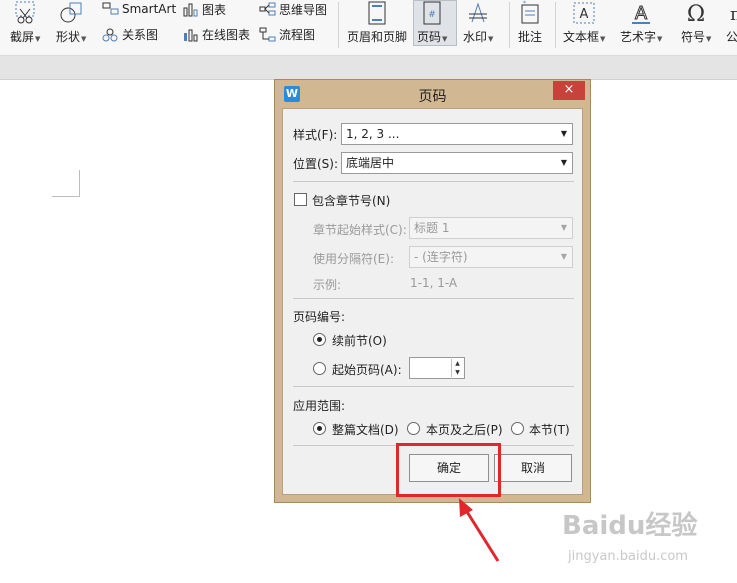 Image resolution: width=737 pixels, height=583 pixels. What do you see at coordinates (25, 12) in the screenshot?
I see `scissors-icon` at bounding box center [25, 12].